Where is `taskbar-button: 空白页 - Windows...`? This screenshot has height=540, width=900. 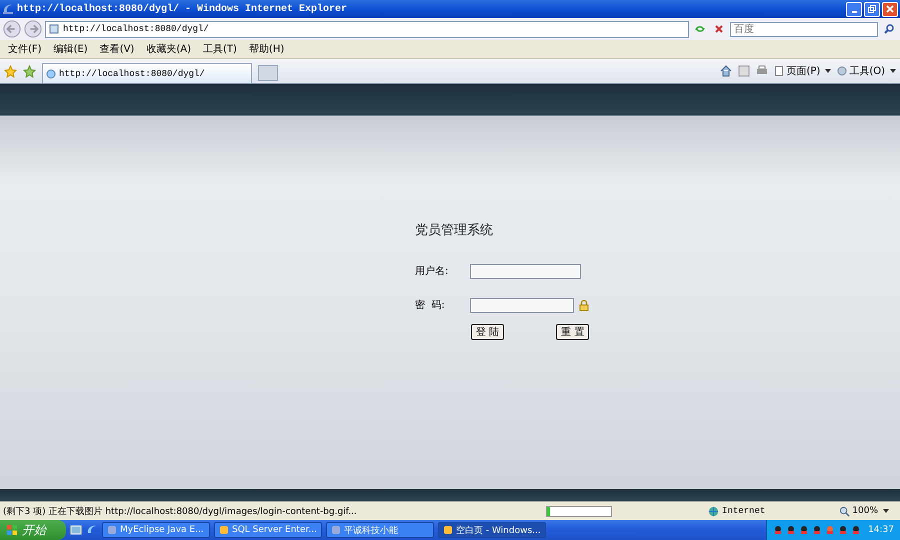 taskbar-button: 空白页 - Windows... is located at coordinates (492, 530).